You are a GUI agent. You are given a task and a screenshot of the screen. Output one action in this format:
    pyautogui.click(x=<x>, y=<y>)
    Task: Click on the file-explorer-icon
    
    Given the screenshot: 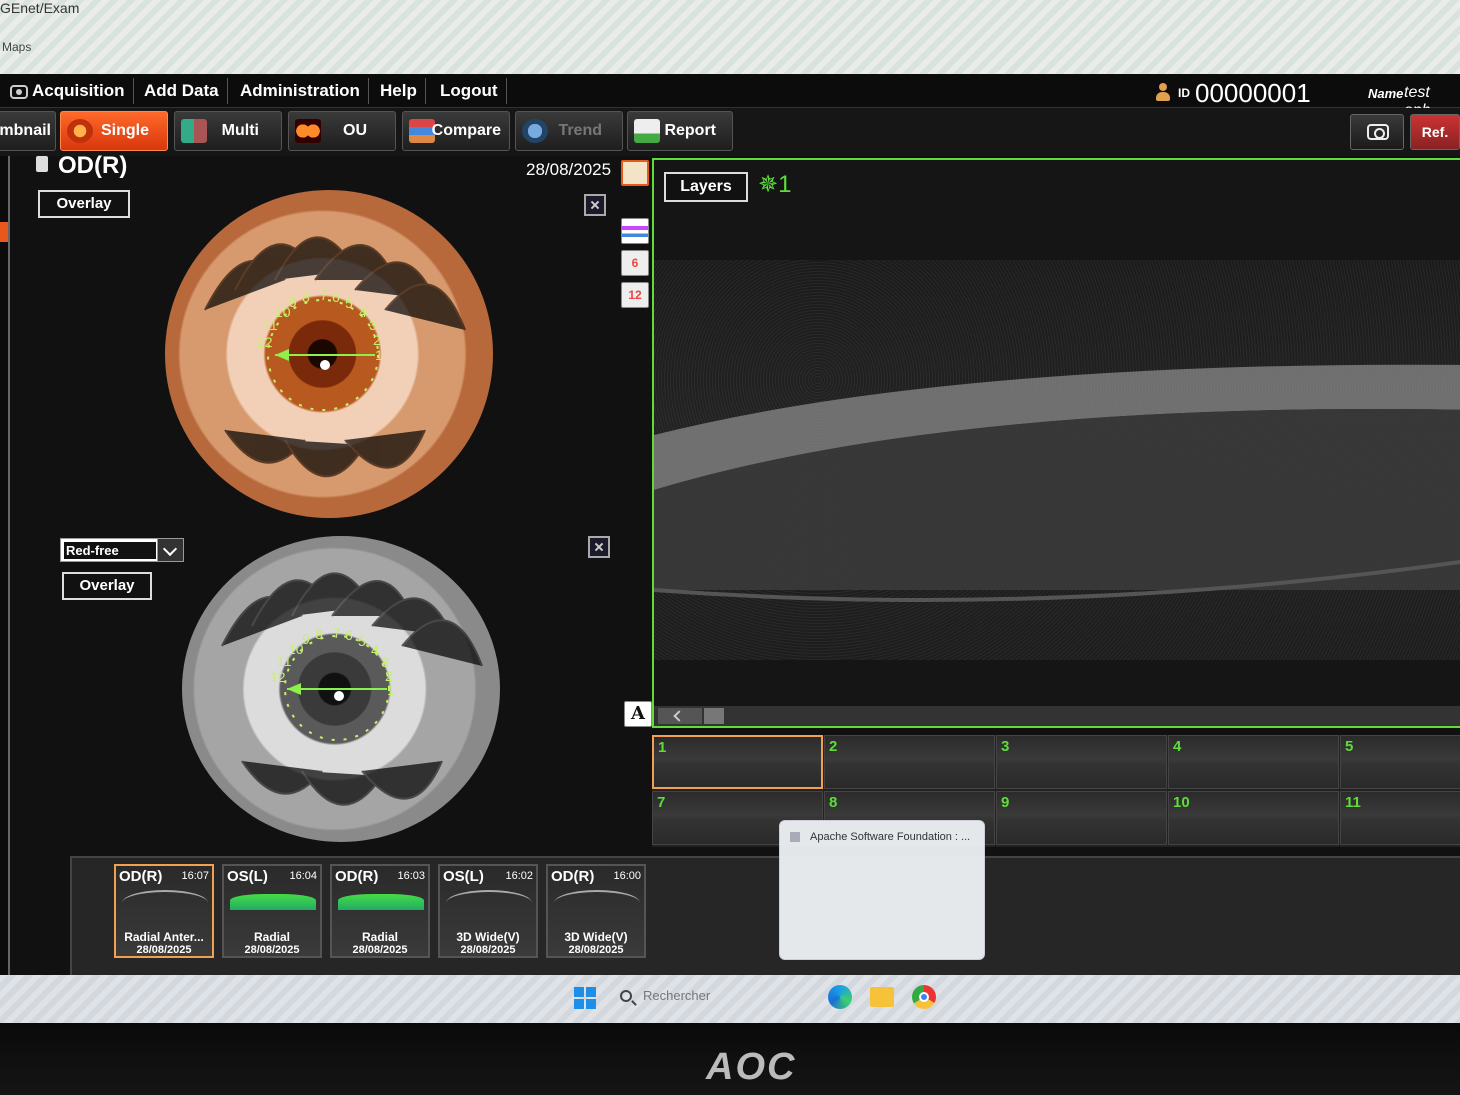 What is the action you would take?
    pyautogui.click(x=882, y=997)
    